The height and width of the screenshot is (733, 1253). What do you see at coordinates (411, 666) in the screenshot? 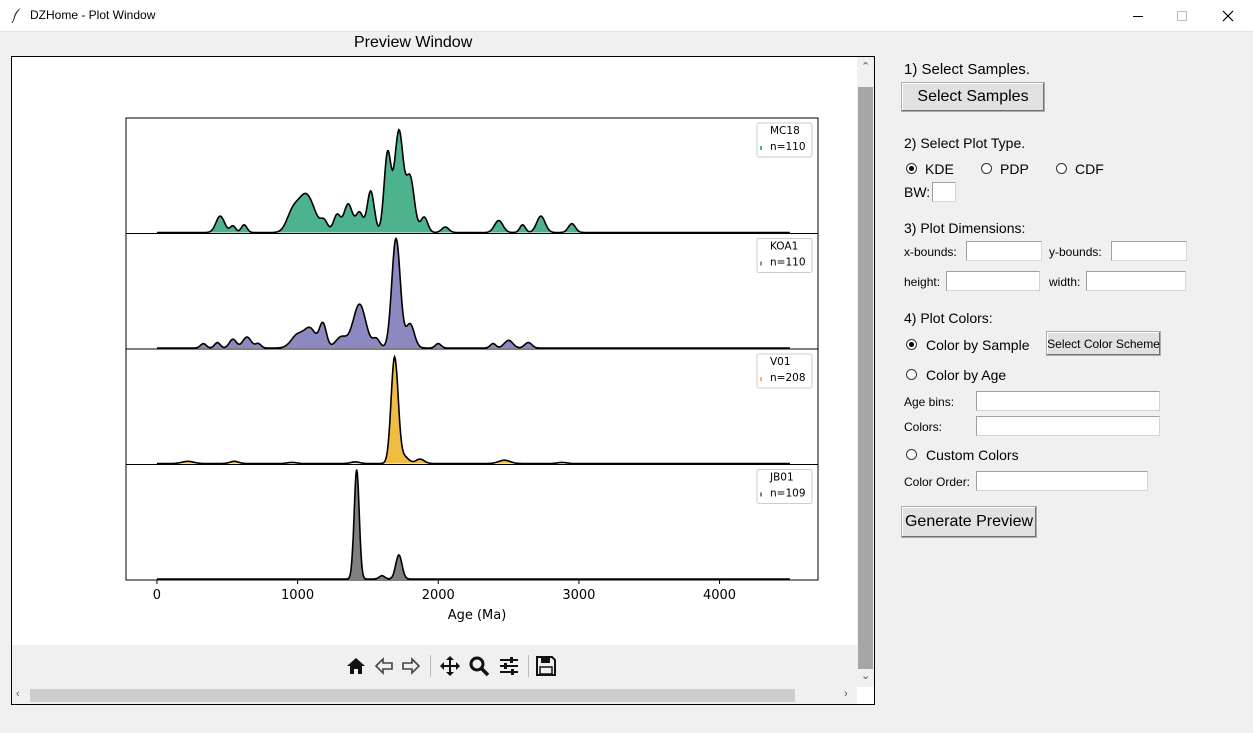
I see `forward-icon` at bounding box center [411, 666].